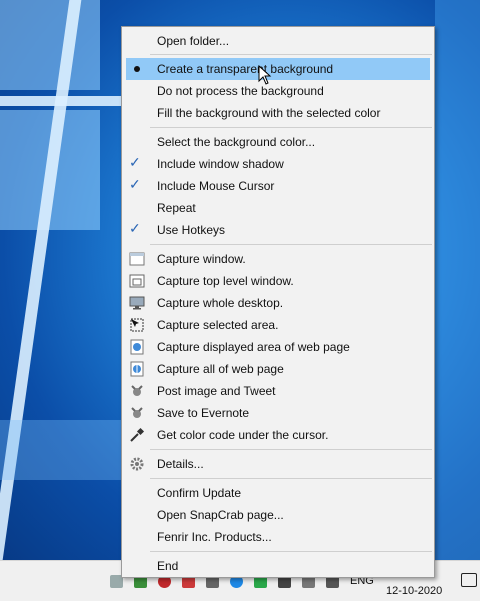  I want to click on eyedropper-icon, so click(137, 434).